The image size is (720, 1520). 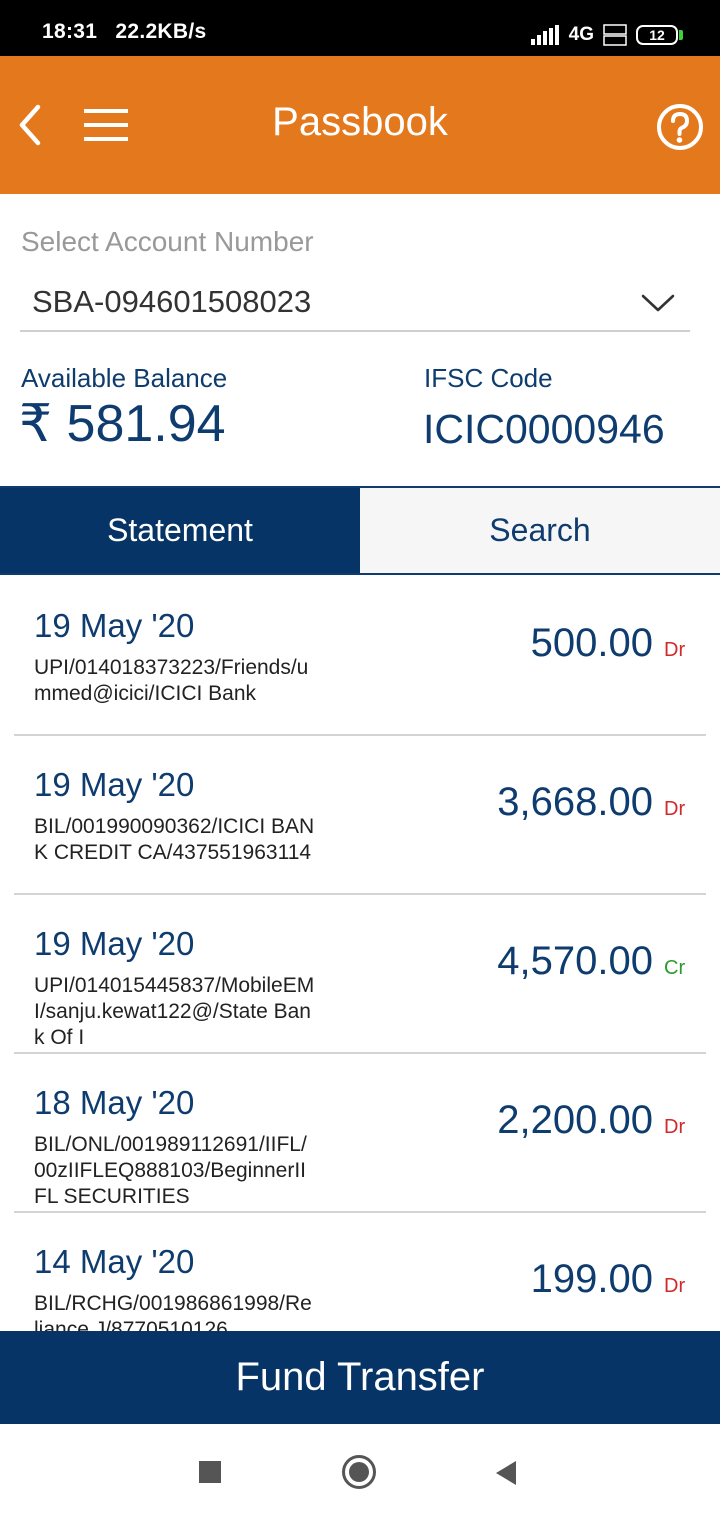 I want to click on status-left: 18:31 22.2KB/s, so click(x=130, y=32).